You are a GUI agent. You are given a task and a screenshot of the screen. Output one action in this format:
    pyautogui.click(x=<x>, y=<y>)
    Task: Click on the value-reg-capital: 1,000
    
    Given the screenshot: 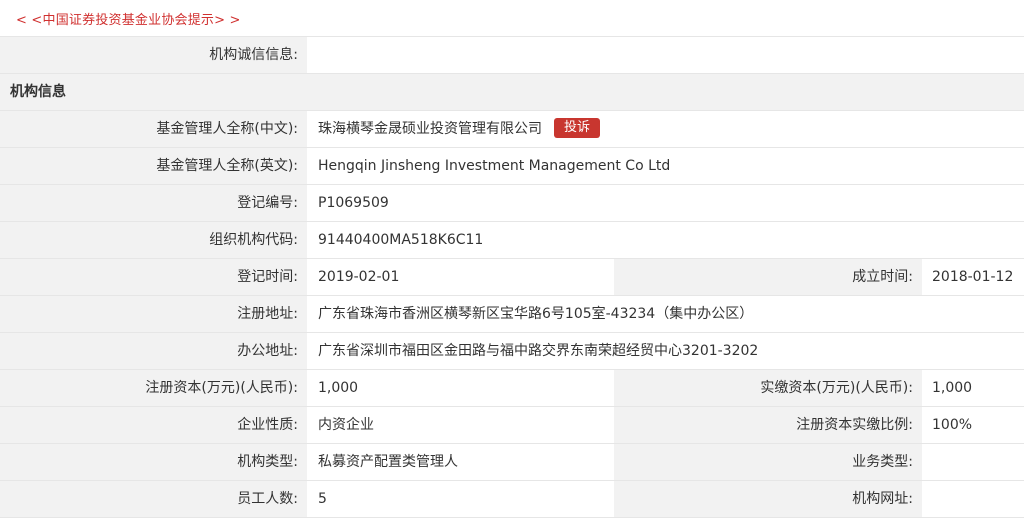 What is the action you would take?
    pyautogui.click(x=338, y=388)
    